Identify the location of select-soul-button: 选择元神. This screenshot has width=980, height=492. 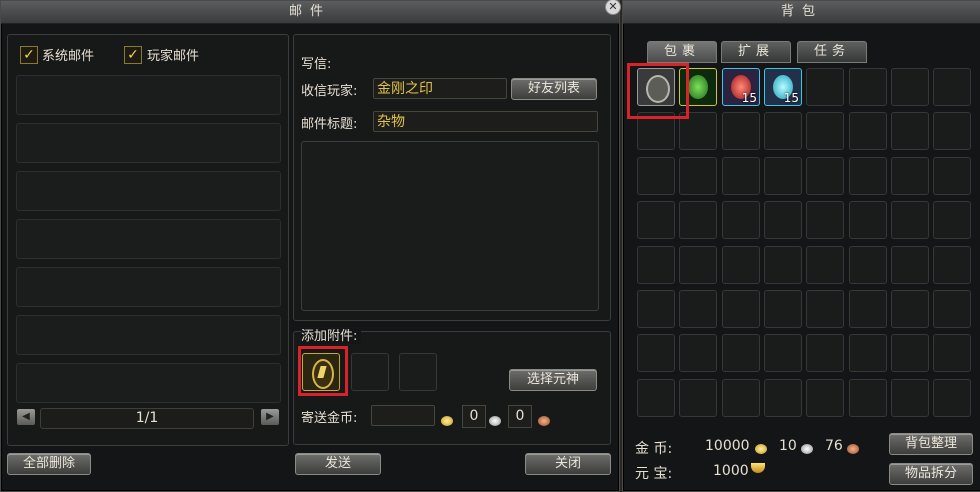
(553, 380).